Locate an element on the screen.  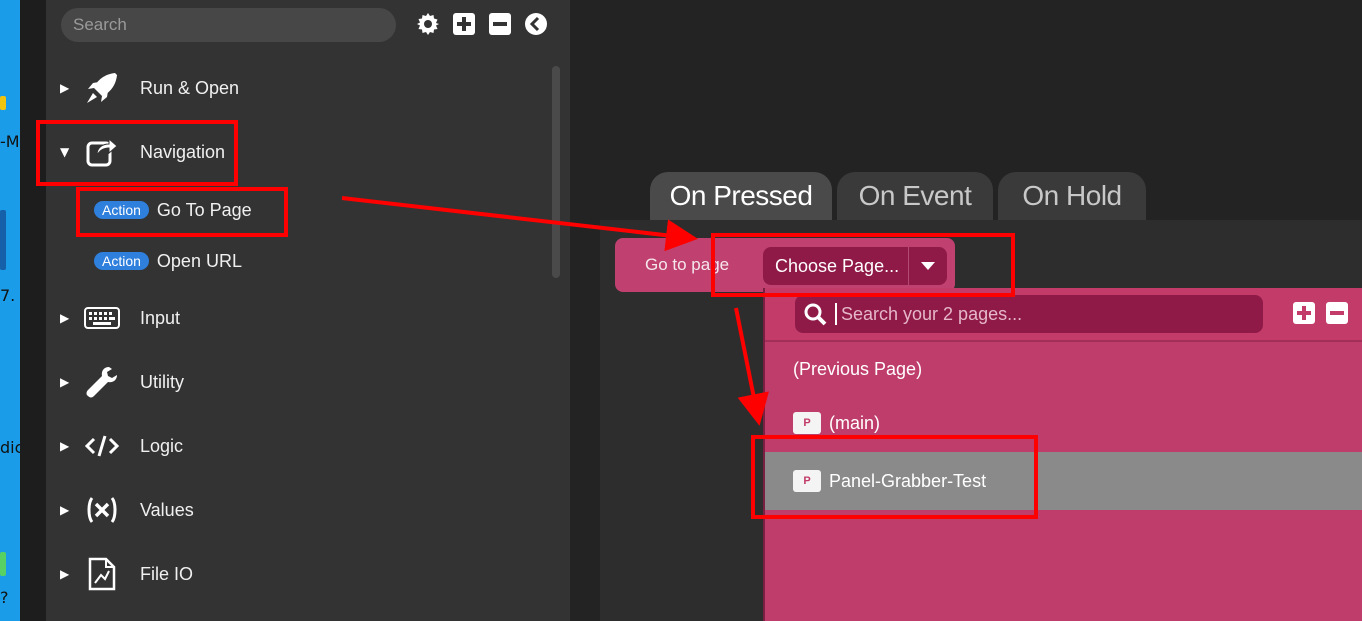
keyboard-icon is located at coordinates (102, 318).